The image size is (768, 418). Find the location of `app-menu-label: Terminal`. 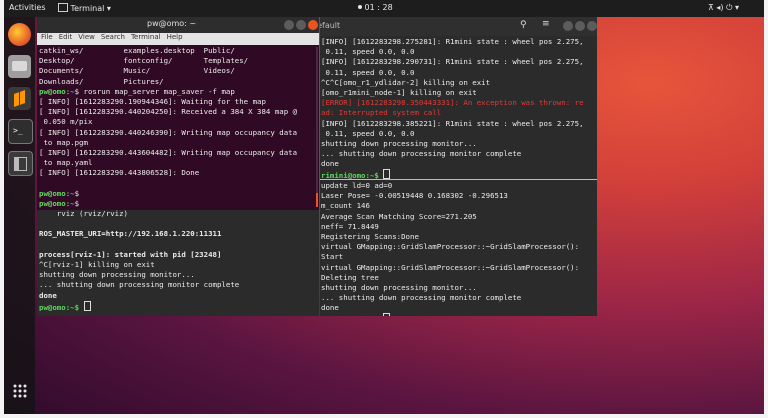

app-menu-label: Terminal is located at coordinates (87, 8).